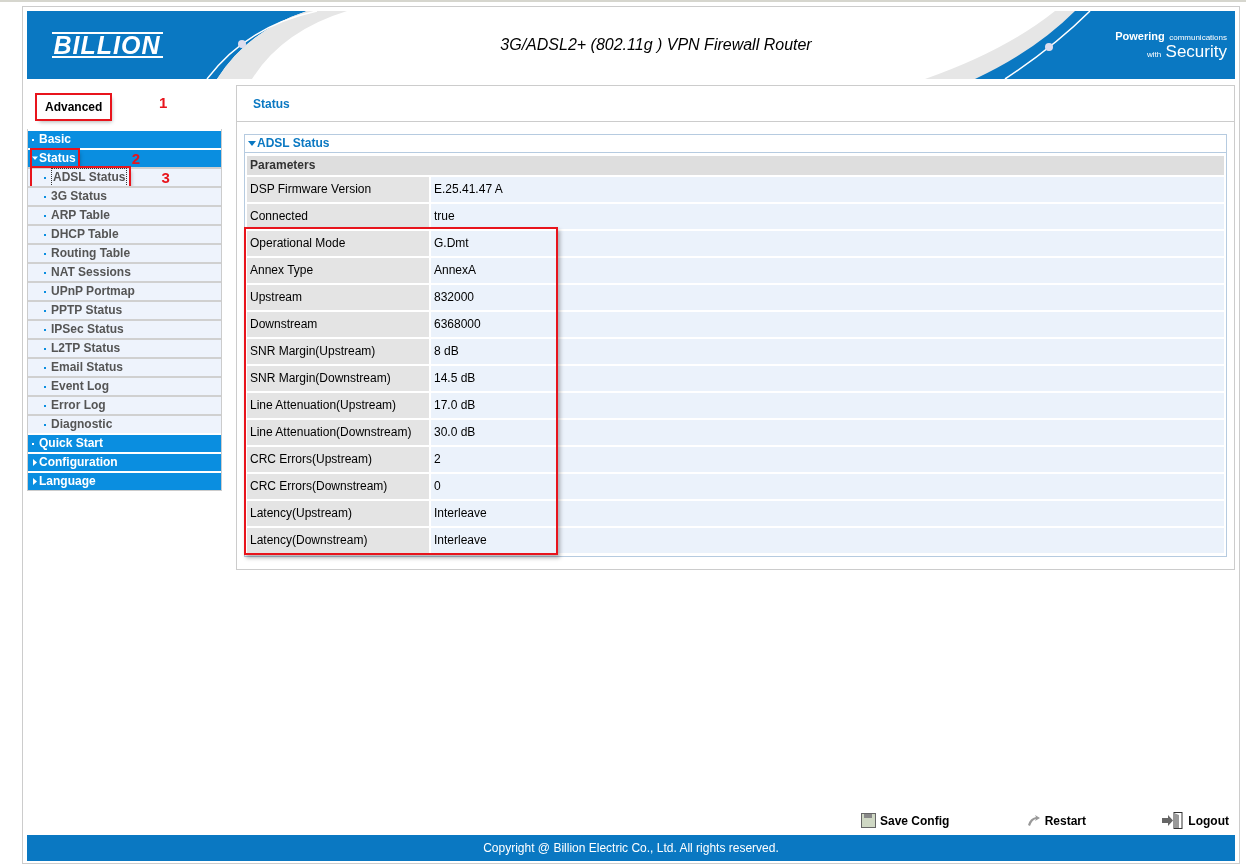 The height and width of the screenshot is (868, 1246). Describe the element at coordinates (827, 189) in the screenshot. I see `table-cell: E.25.41.47 A` at that location.